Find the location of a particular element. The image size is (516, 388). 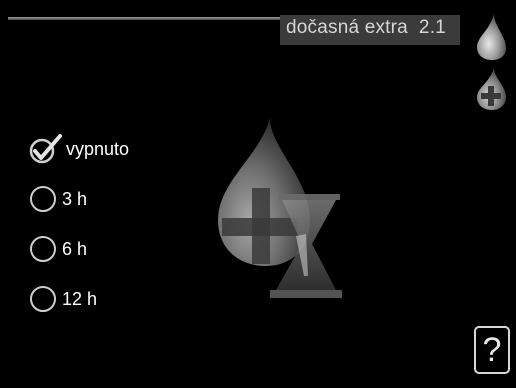

option-12h: 12 h is located at coordinates (63, 299).